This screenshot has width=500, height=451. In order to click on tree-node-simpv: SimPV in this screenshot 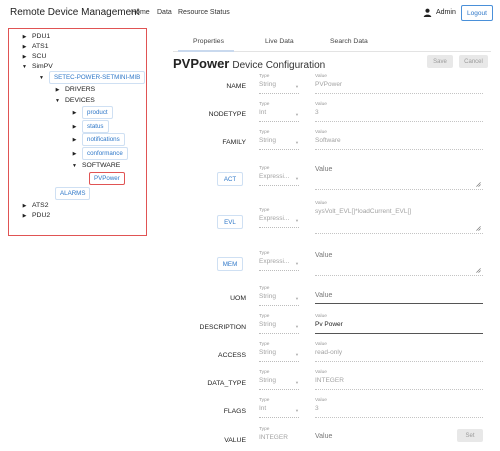, I will do `click(37, 66)`.